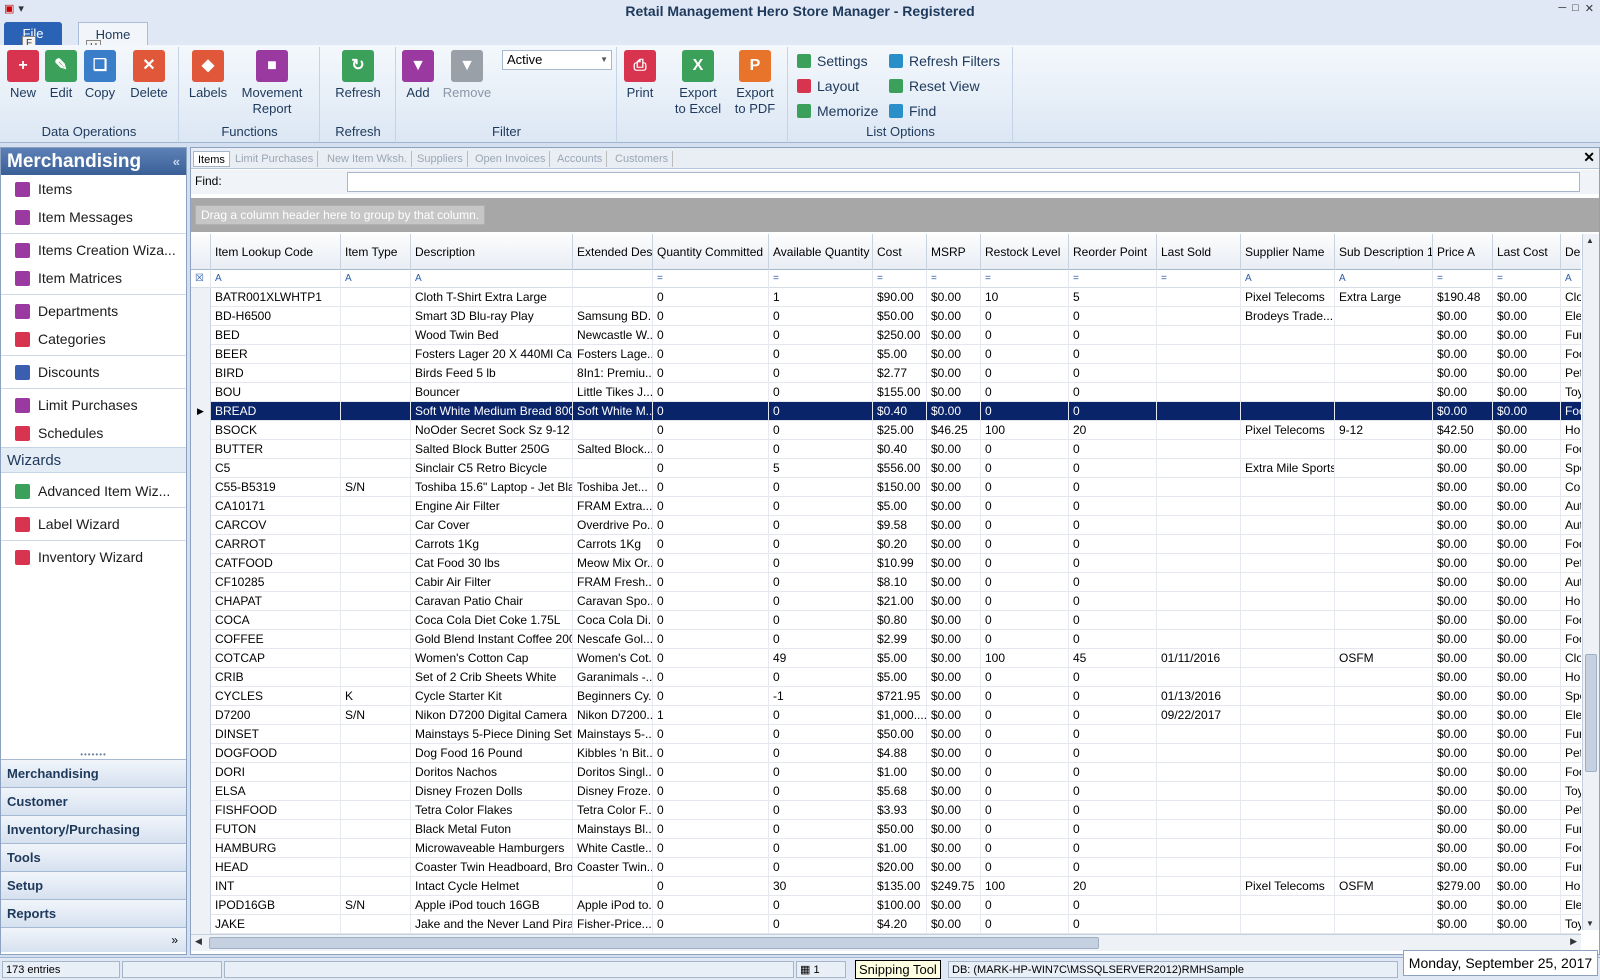 This screenshot has width=1600, height=980. Describe the element at coordinates (1288, 924) in the screenshot. I see `cell-supplier-name` at that location.